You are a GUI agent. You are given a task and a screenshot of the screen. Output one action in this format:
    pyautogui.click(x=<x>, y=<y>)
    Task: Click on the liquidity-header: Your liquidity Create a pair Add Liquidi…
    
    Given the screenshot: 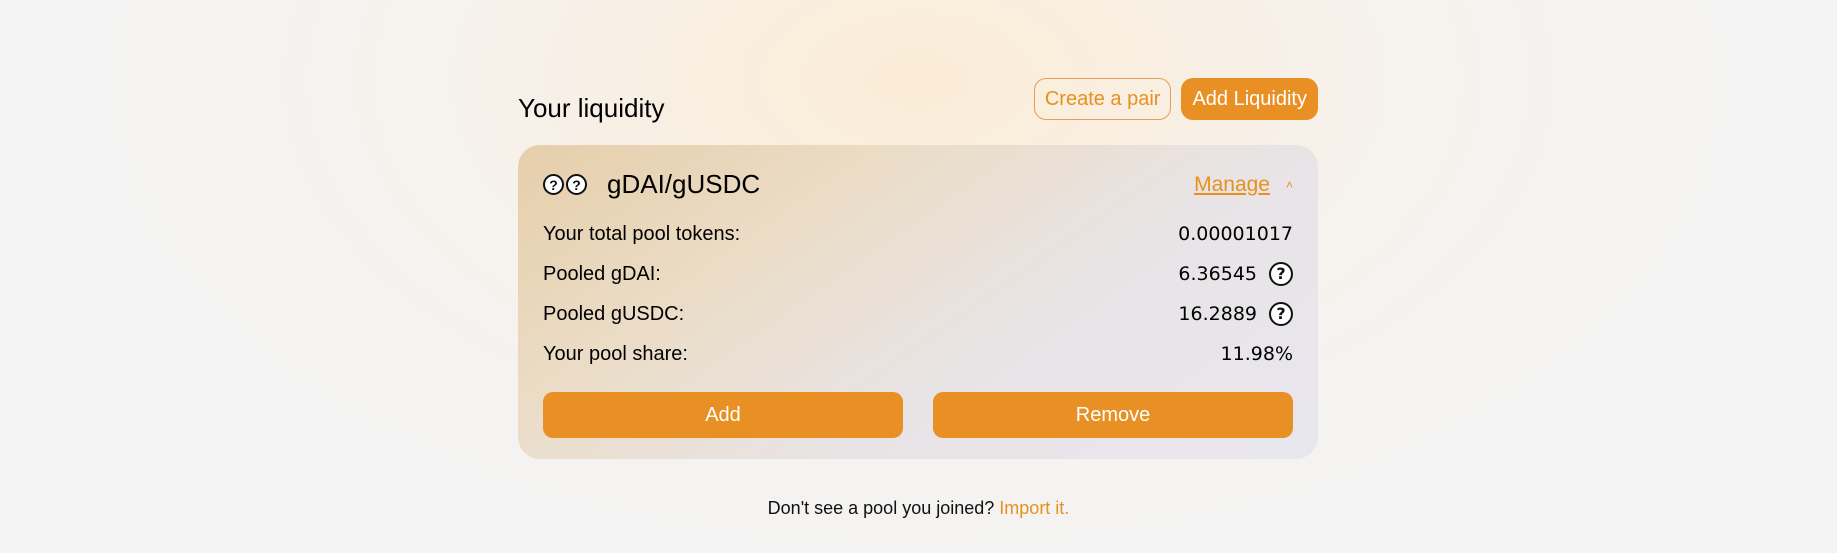 What is the action you would take?
    pyautogui.click(x=918, y=100)
    